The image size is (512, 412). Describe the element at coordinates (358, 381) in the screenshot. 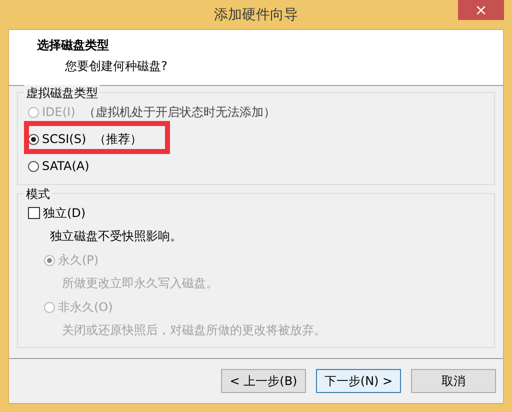

I see `wizard-button: 下一步(N) >` at that location.